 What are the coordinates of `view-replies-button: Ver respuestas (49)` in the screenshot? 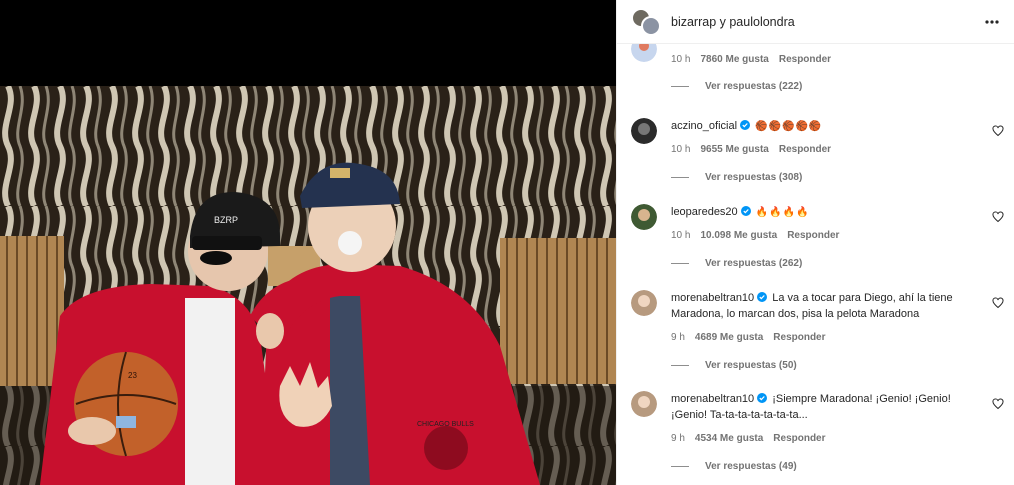 It's located at (734, 466).